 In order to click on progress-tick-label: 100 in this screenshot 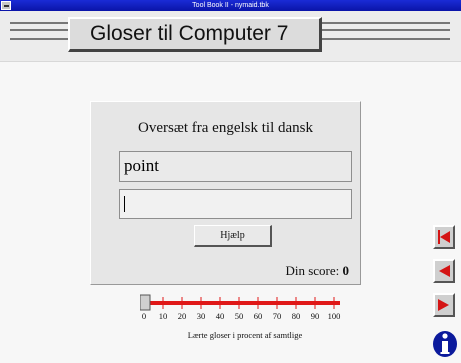, I will do `click(334, 316)`.